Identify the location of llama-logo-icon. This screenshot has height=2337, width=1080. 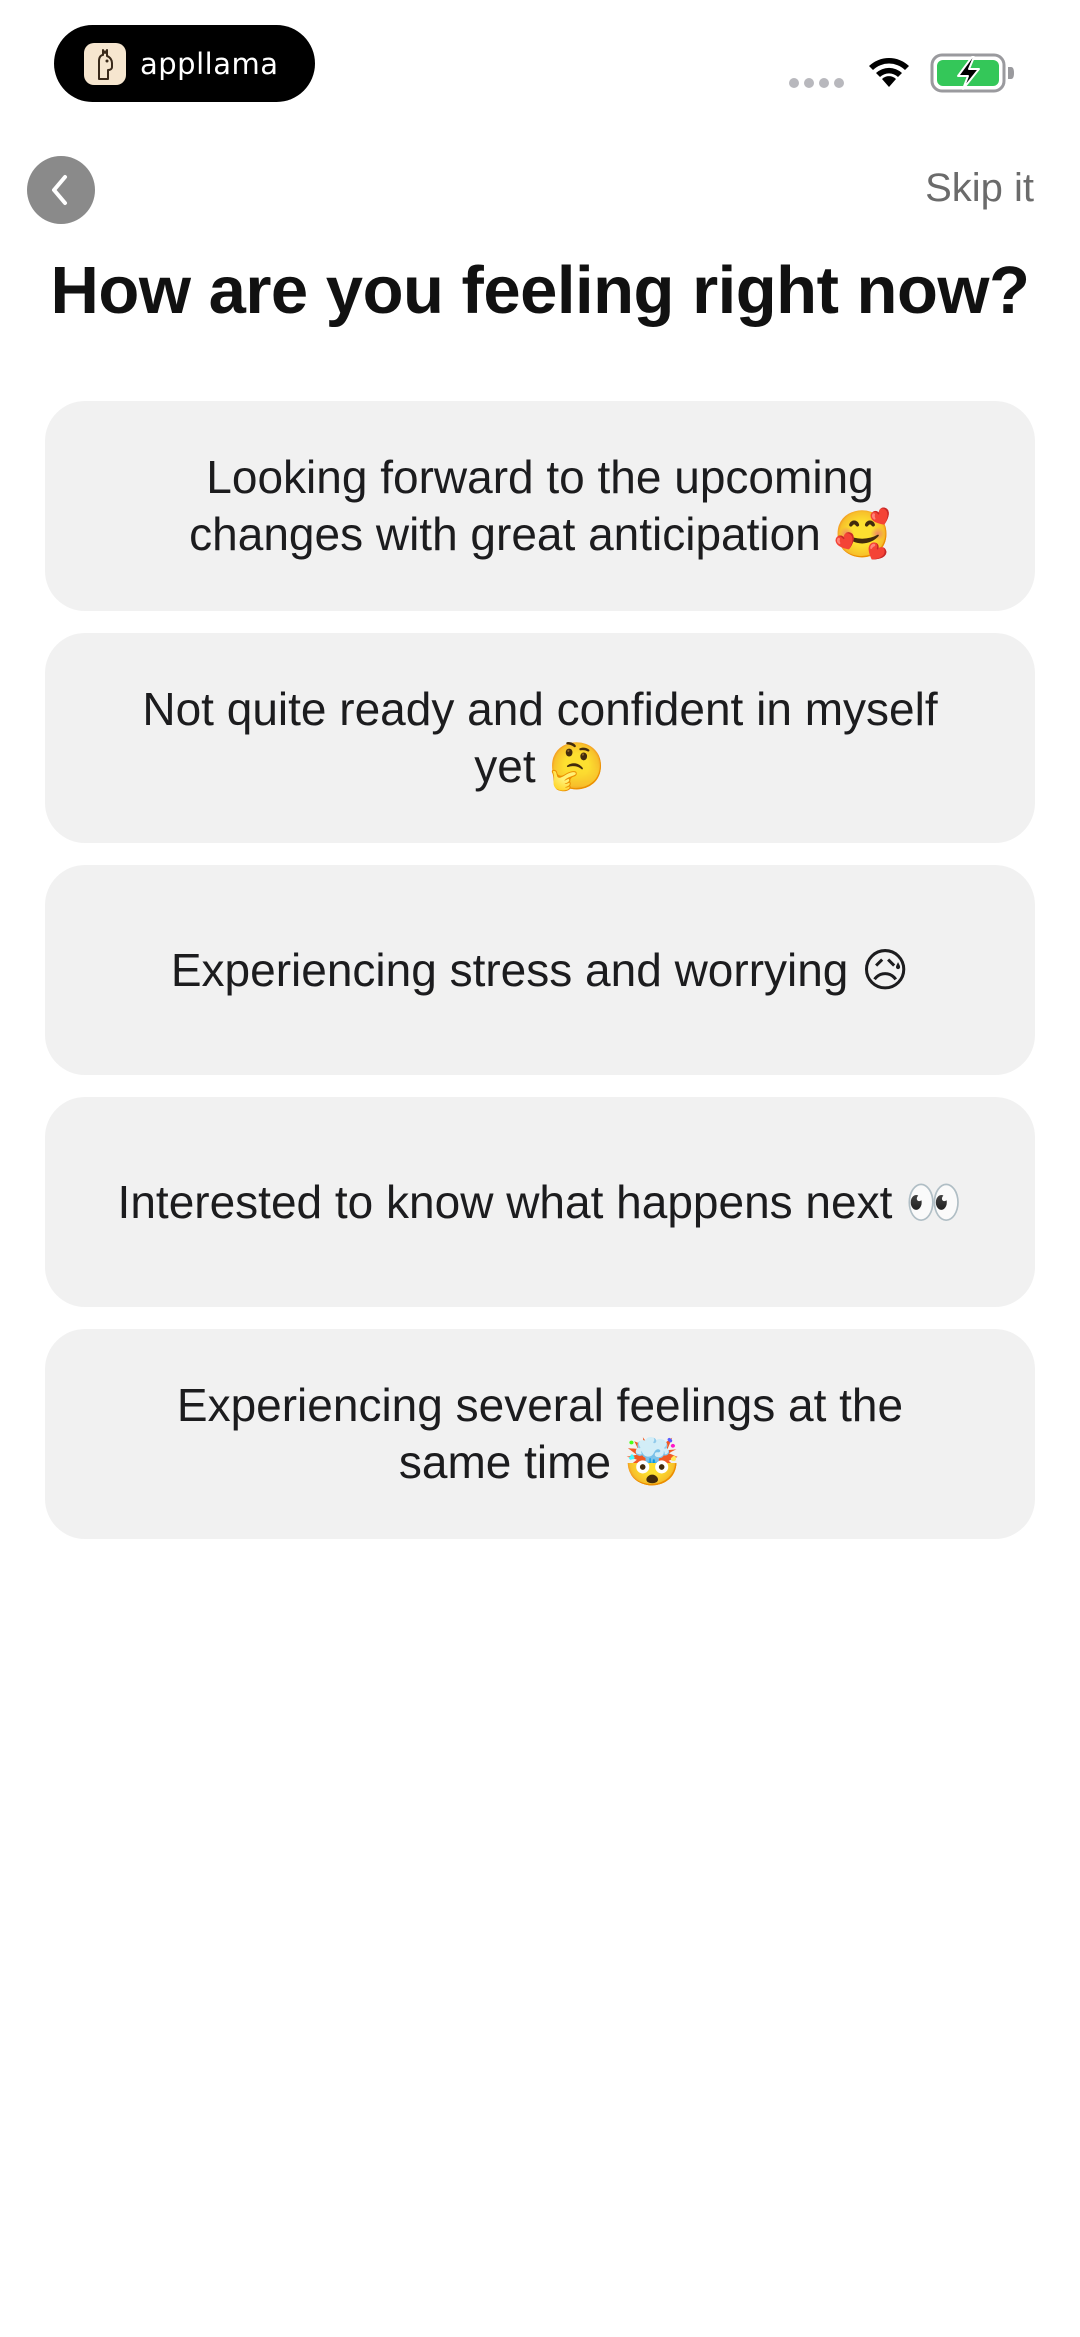
(105, 63).